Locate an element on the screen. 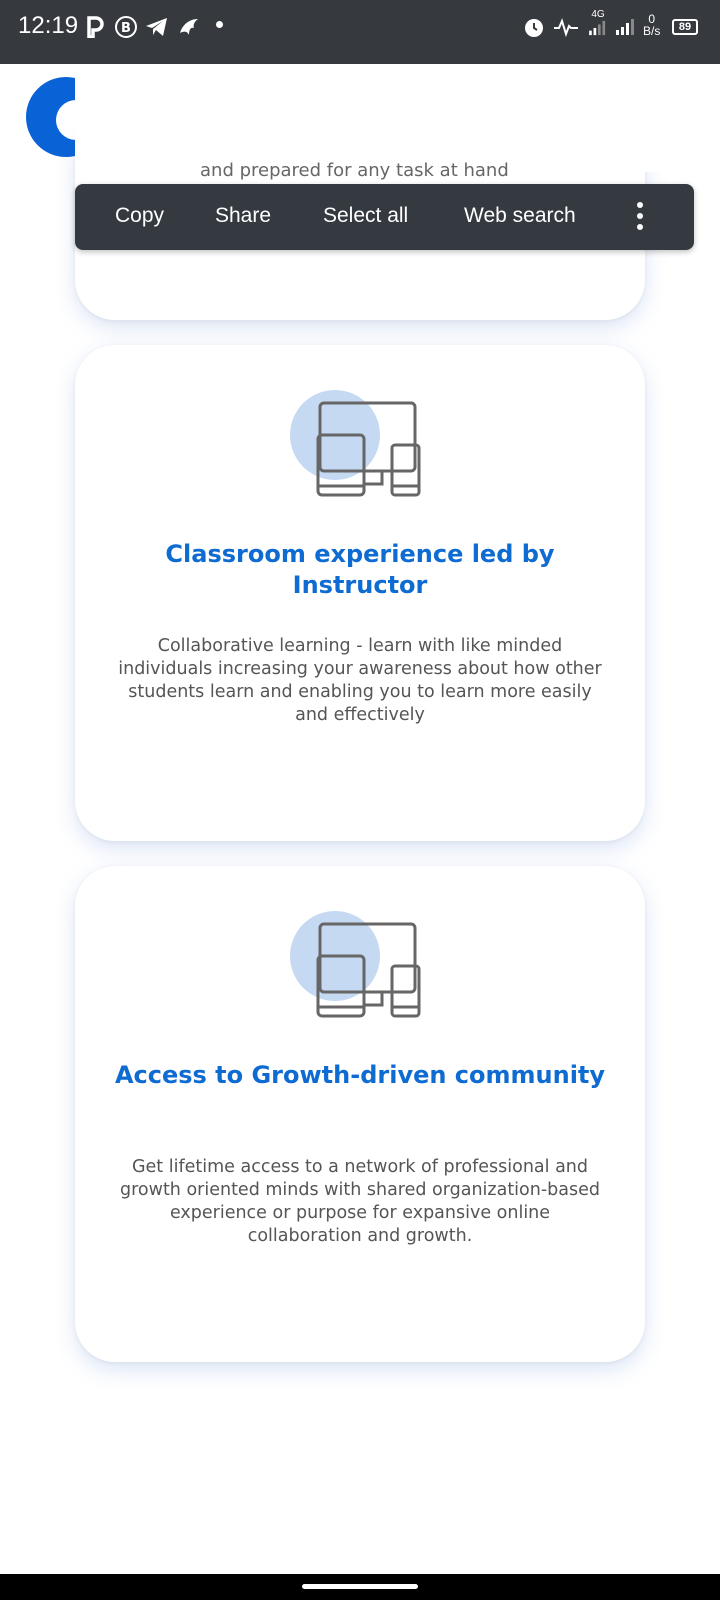 The image size is (720, 1600). svg-text: B is located at coordinates (126, 28).